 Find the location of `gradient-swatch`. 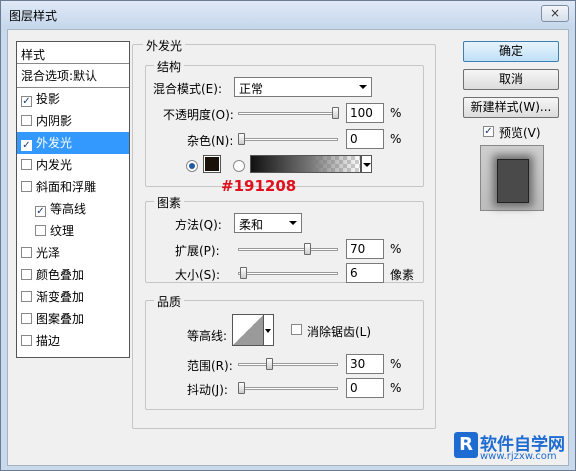

gradient-swatch is located at coordinates (305, 164).